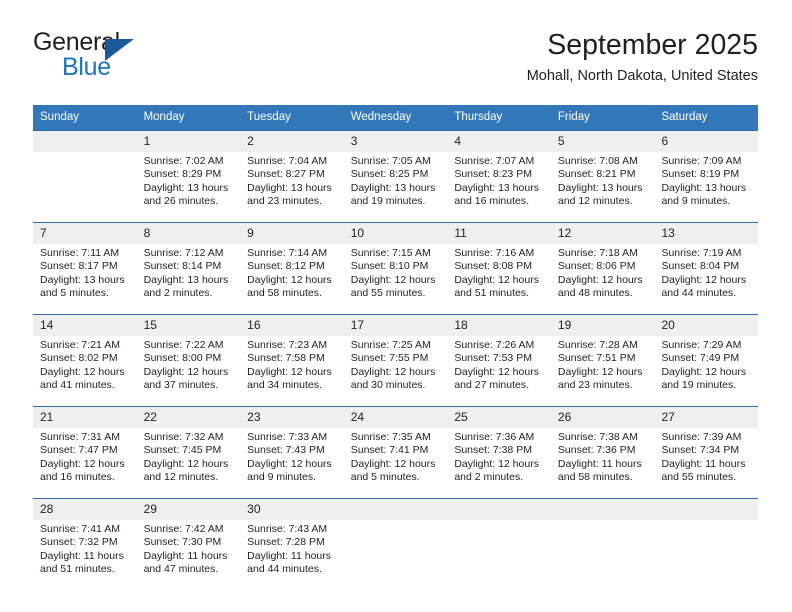 This screenshot has height=612, width=792. I want to click on day-number: 16, so click(254, 325).